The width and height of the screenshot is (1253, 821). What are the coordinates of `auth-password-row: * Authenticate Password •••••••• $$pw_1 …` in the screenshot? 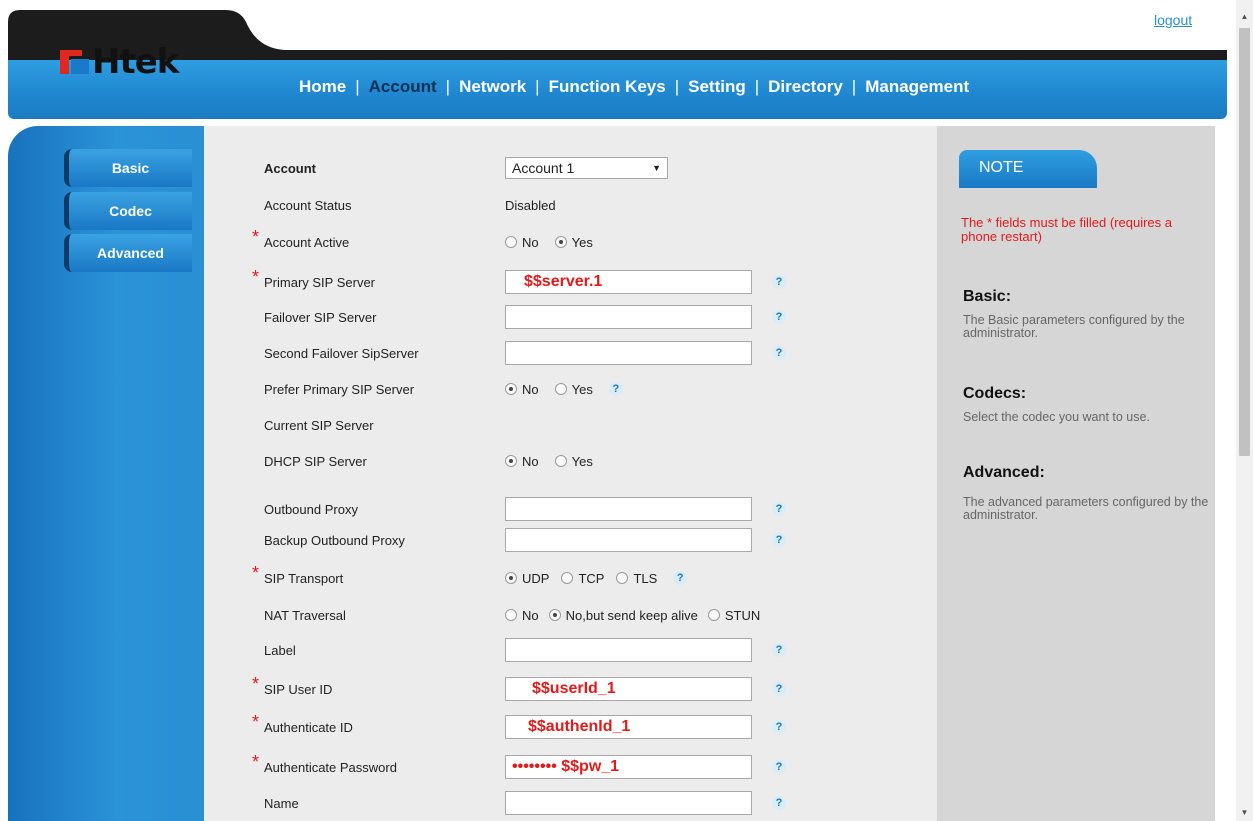 It's located at (570, 766).